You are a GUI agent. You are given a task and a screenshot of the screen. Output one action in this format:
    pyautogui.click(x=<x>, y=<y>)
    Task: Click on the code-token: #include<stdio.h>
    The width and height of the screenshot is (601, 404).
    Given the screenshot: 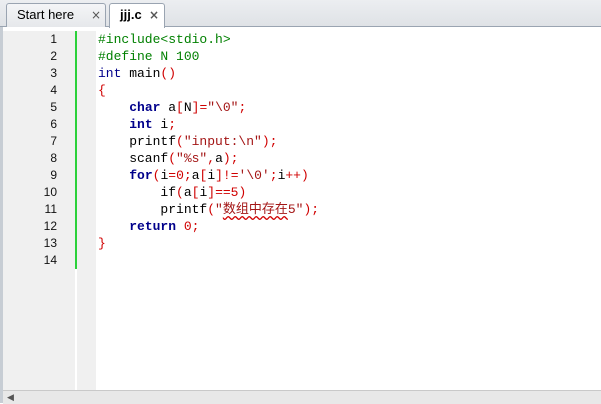 What is the action you would take?
    pyautogui.click(x=164, y=39)
    